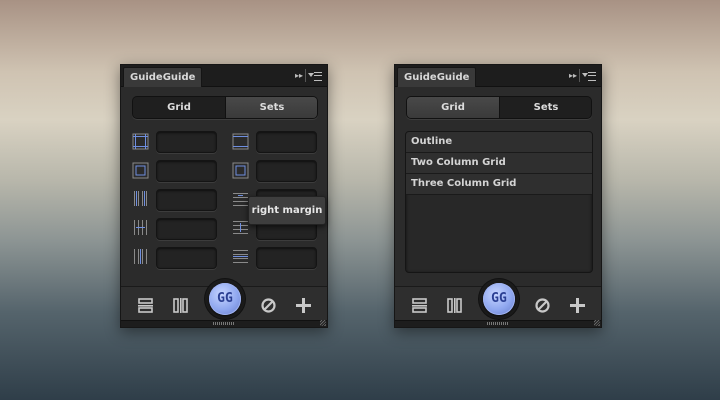 Image resolution: width=720 pixels, height=400 pixels. Describe the element at coordinates (286, 142) in the screenshot. I see `top-margin-field` at that location.